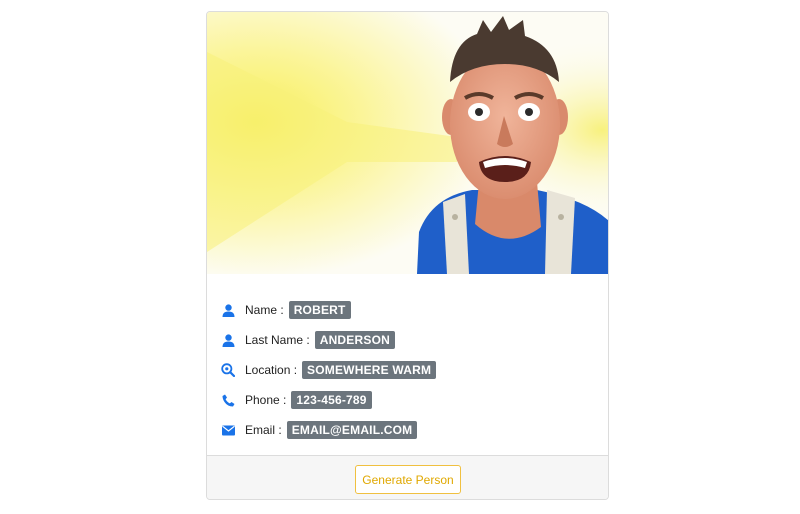 The width and height of the screenshot is (800, 514). What do you see at coordinates (264, 310) in the screenshot?
I see `name-label: Name :` at bounding box center [264, 310].